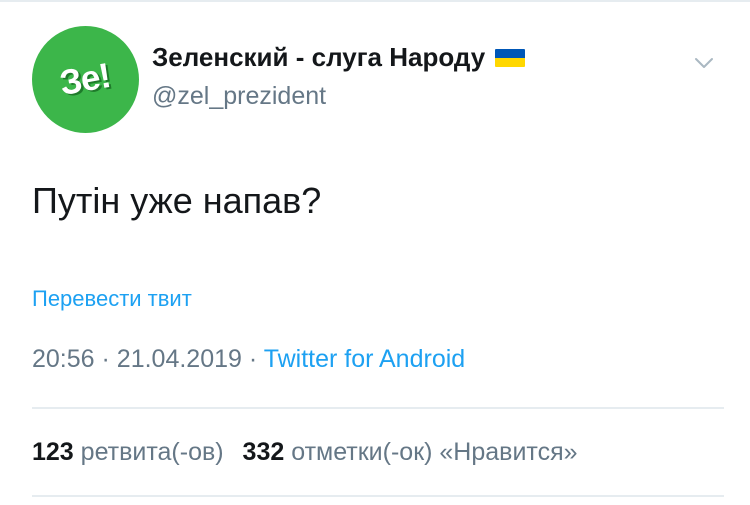 The image size is (750, 505). I want to click on likes-label: отметки(-ок) «Нравится», so click(434, 452).